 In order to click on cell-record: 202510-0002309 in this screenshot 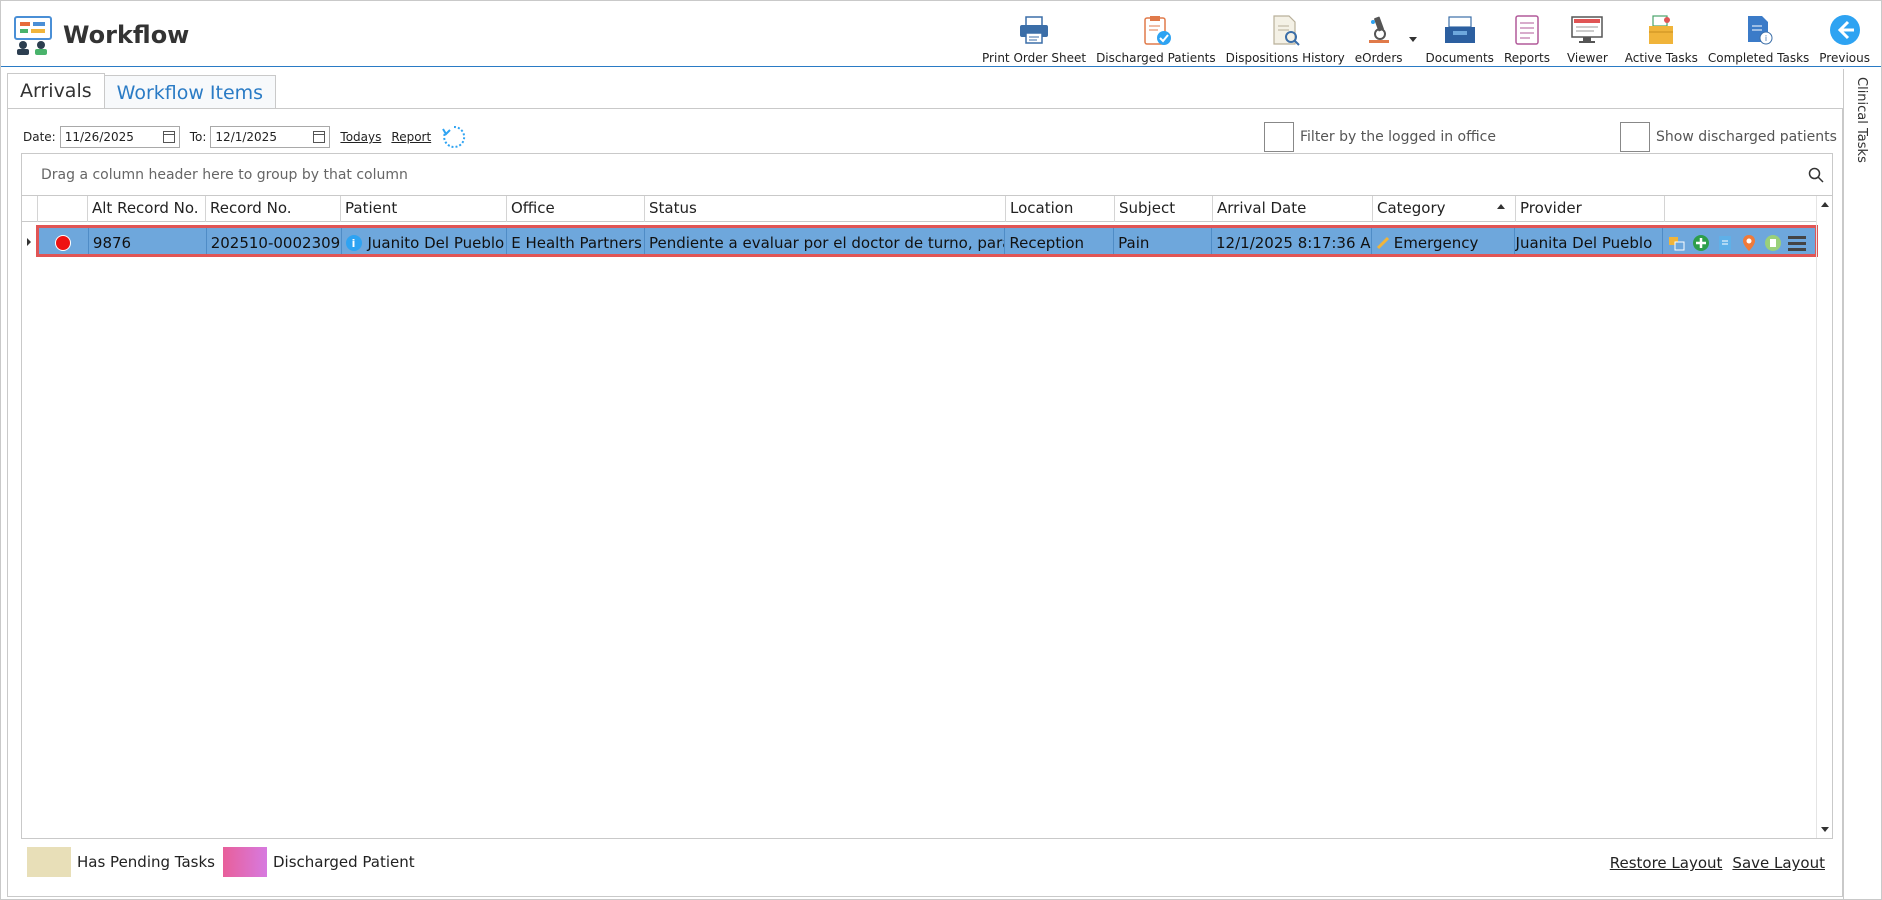, I will do `click(274, 241)`.